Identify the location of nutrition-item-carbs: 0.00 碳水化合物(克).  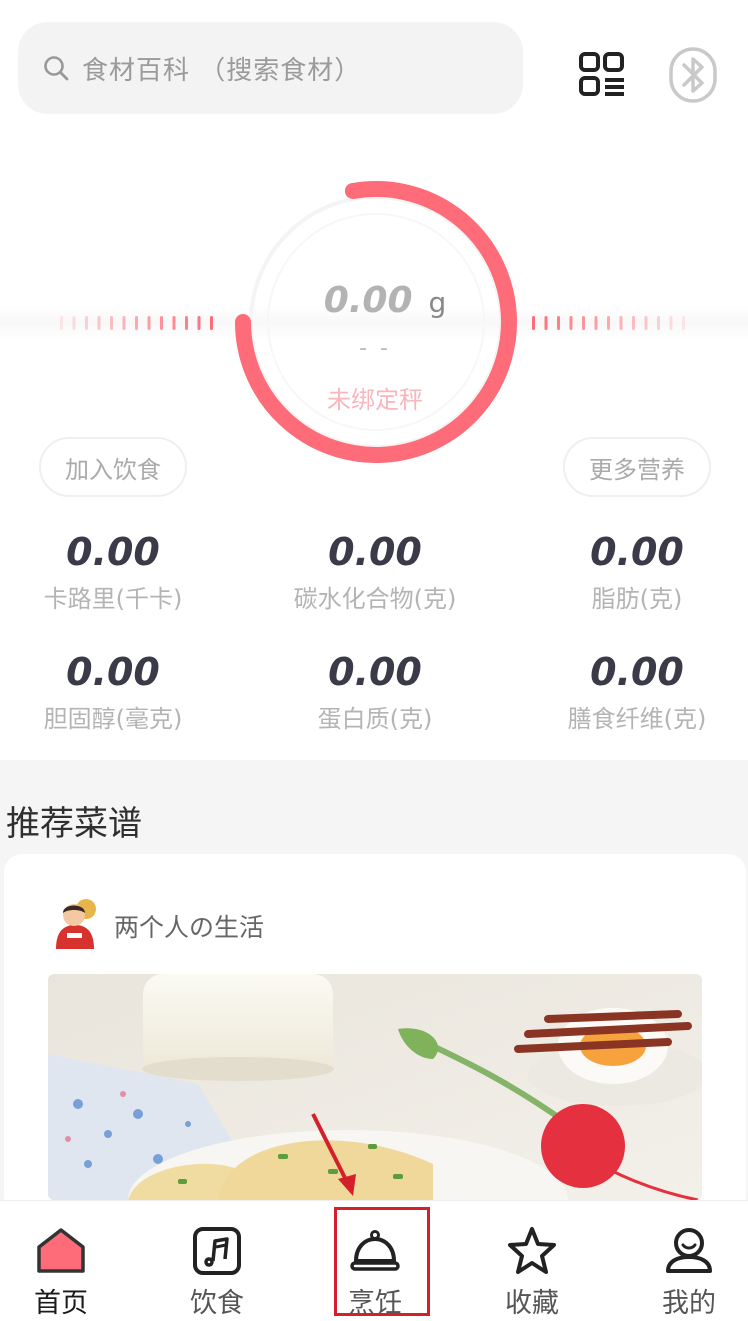
(375, 571).